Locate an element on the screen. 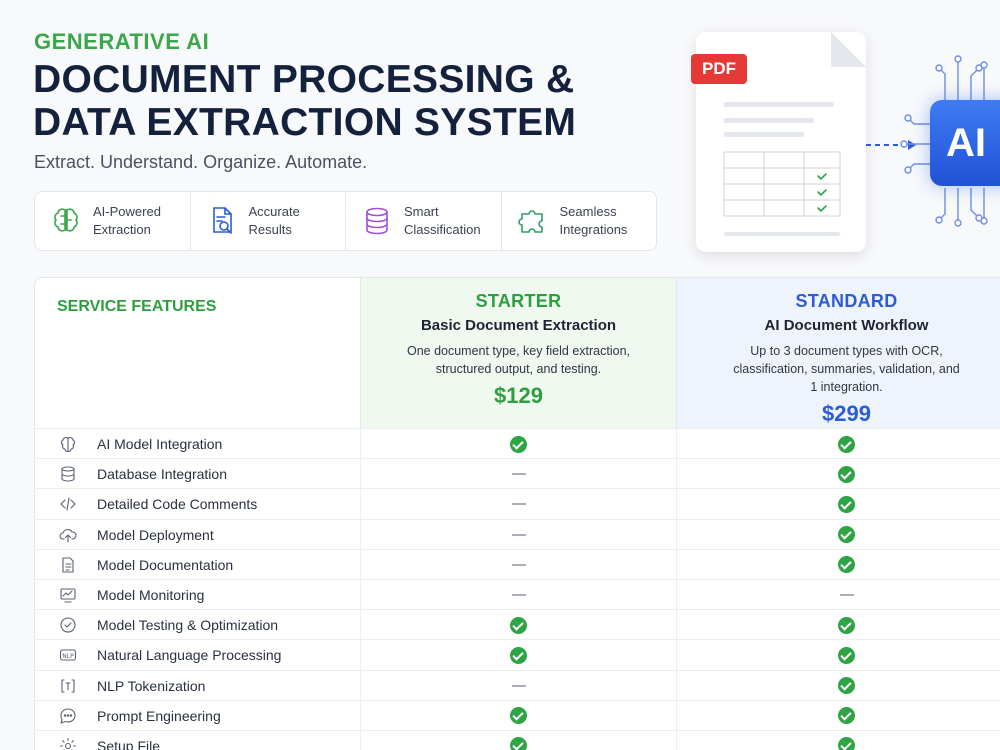 The image size is (1000, 750). plan-name: STARTER is located at coordinates (518, 301).